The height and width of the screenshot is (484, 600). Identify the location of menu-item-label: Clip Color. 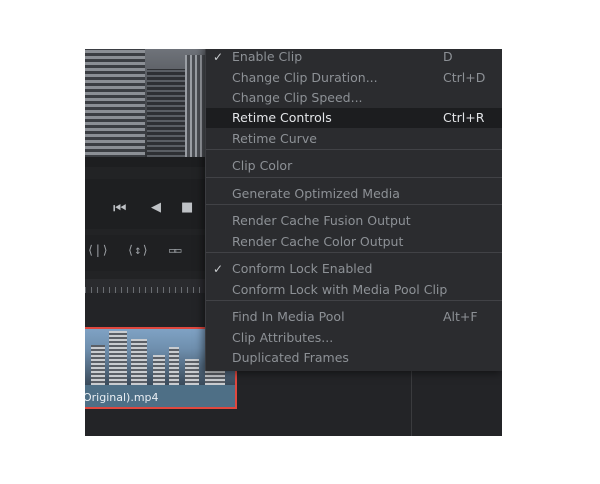
(262, 165).